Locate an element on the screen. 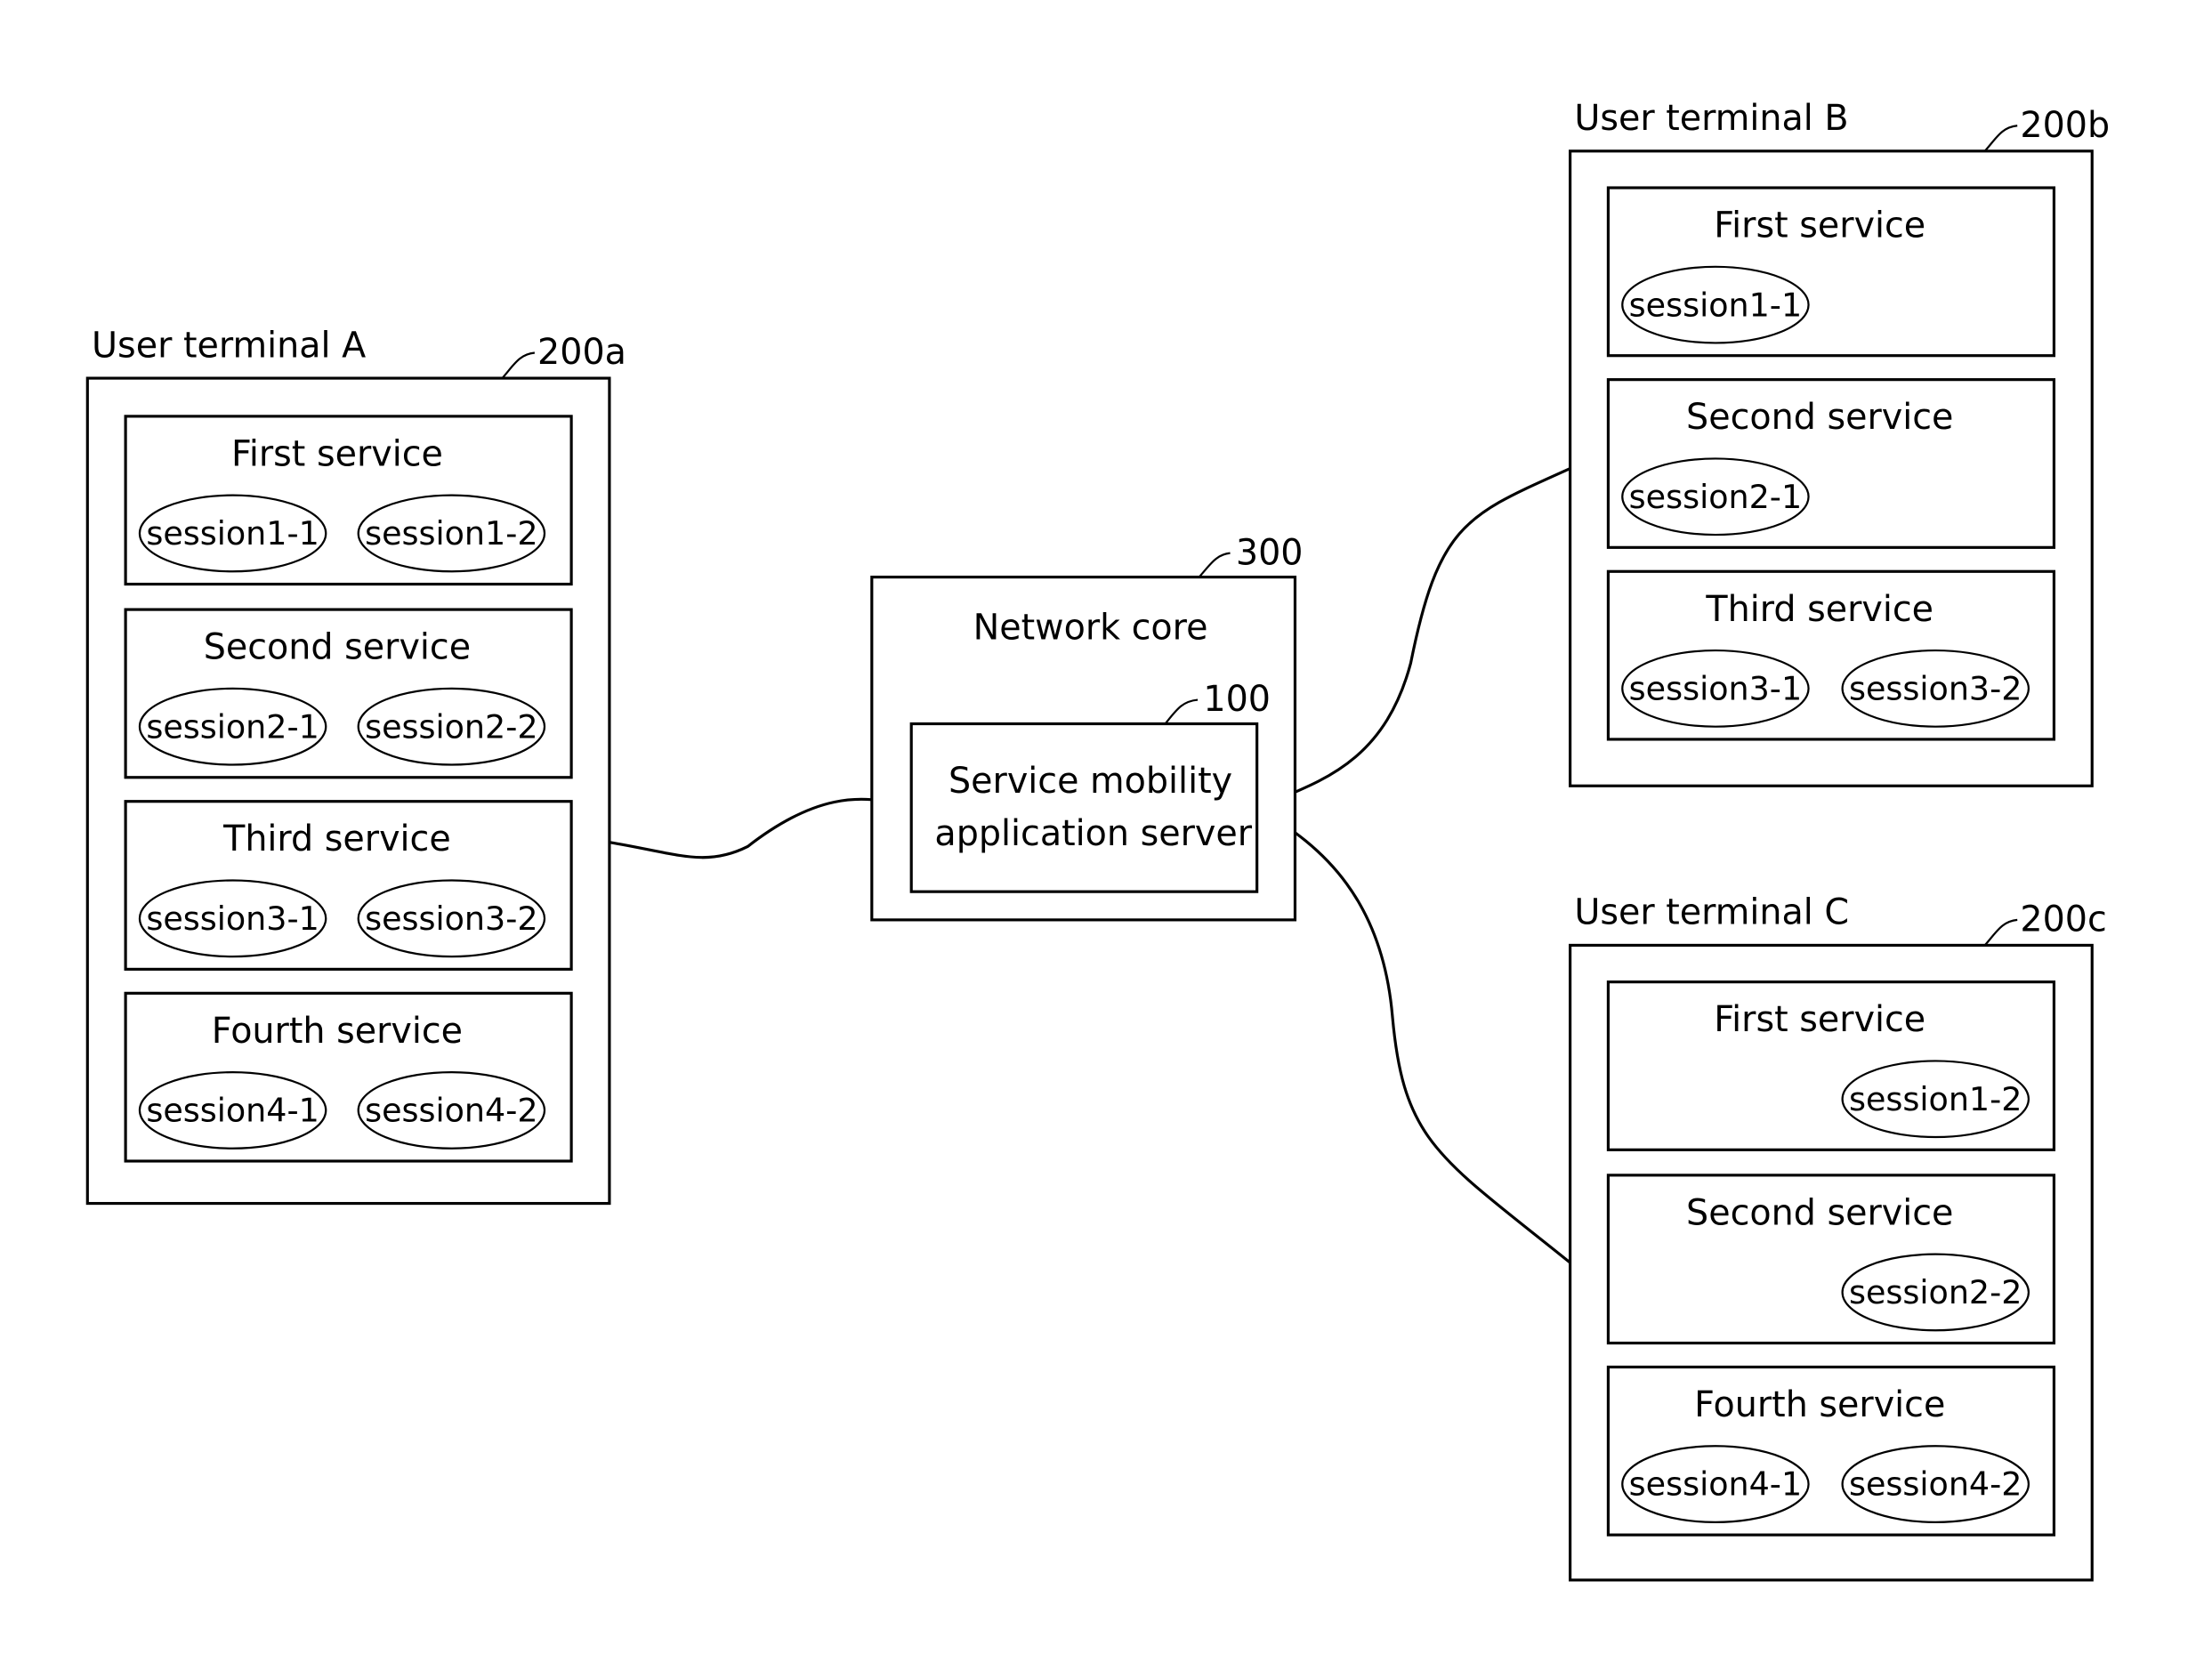 This screenshot has width=2212, height=1662. service-box: First service session1-2 is located at coordinates (1831, 1065).